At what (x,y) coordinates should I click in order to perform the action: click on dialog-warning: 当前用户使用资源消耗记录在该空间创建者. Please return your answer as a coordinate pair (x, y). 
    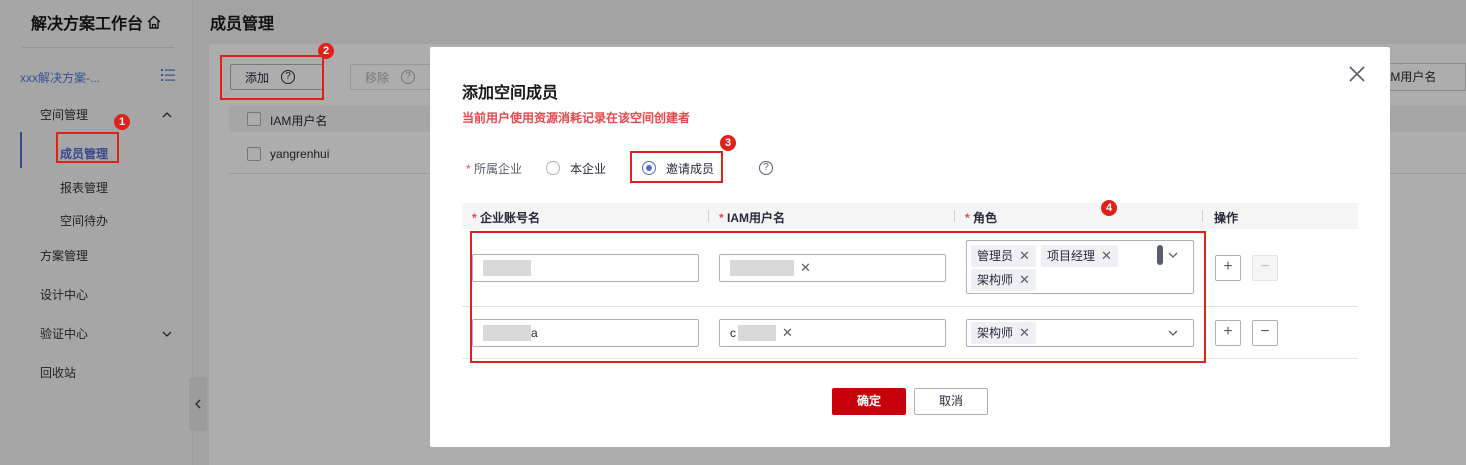
    Looking at the image, I should click on (576, 118).